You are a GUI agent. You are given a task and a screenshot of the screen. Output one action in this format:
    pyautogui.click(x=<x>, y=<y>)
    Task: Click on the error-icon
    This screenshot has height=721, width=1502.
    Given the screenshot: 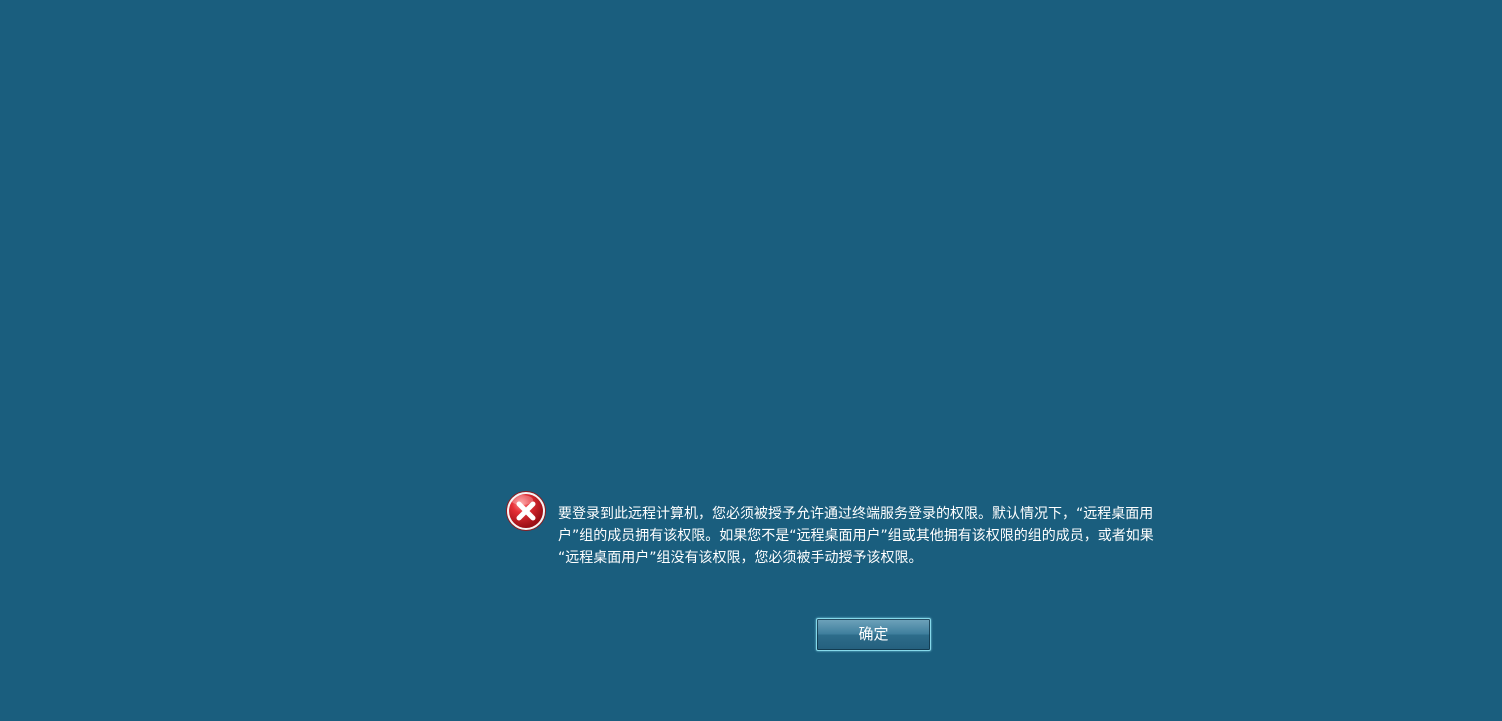 What is the action you would take?
    pyautogui.click(x=526, y=511)
    